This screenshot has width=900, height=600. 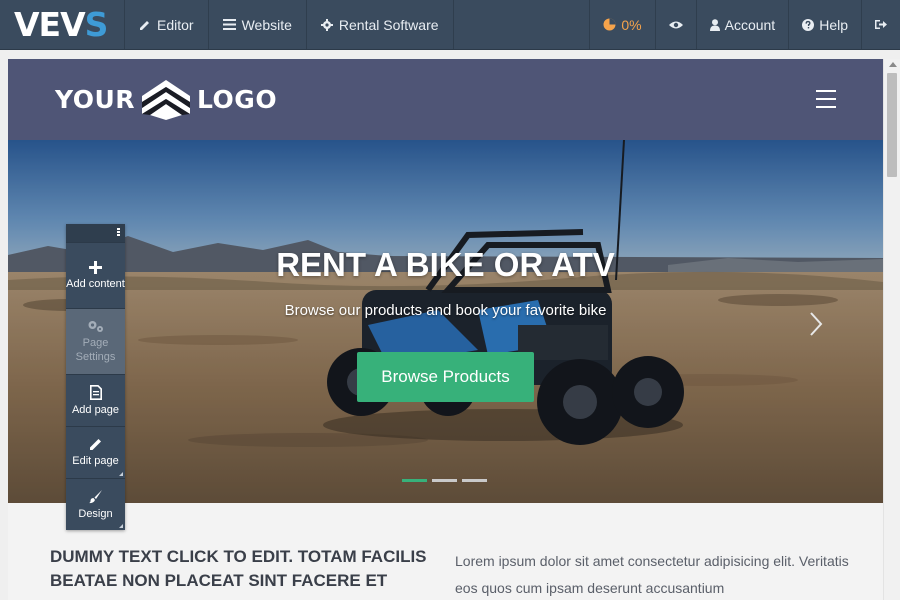 I want to click on hero-title: RENT A BIKE OR ATV, so click(x=445, y=264).